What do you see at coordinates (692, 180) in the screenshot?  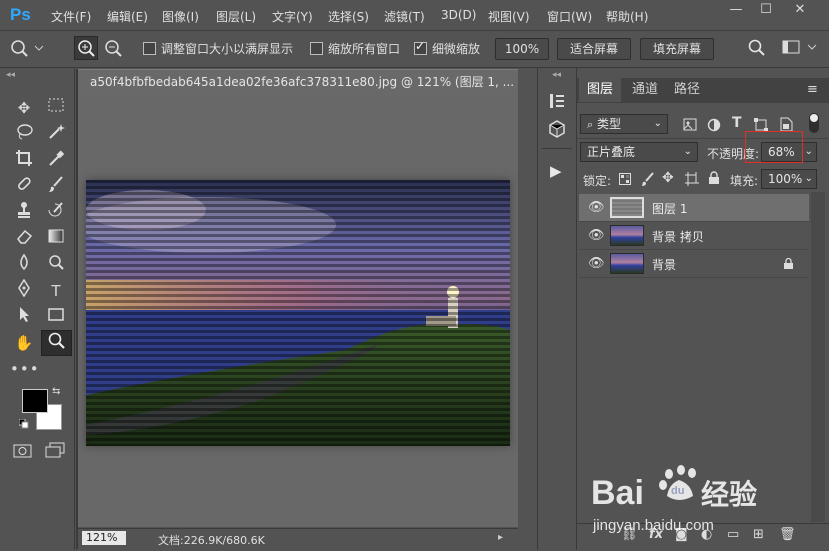 I see `lock-artboard-icon` at bounding box center [692, 180].